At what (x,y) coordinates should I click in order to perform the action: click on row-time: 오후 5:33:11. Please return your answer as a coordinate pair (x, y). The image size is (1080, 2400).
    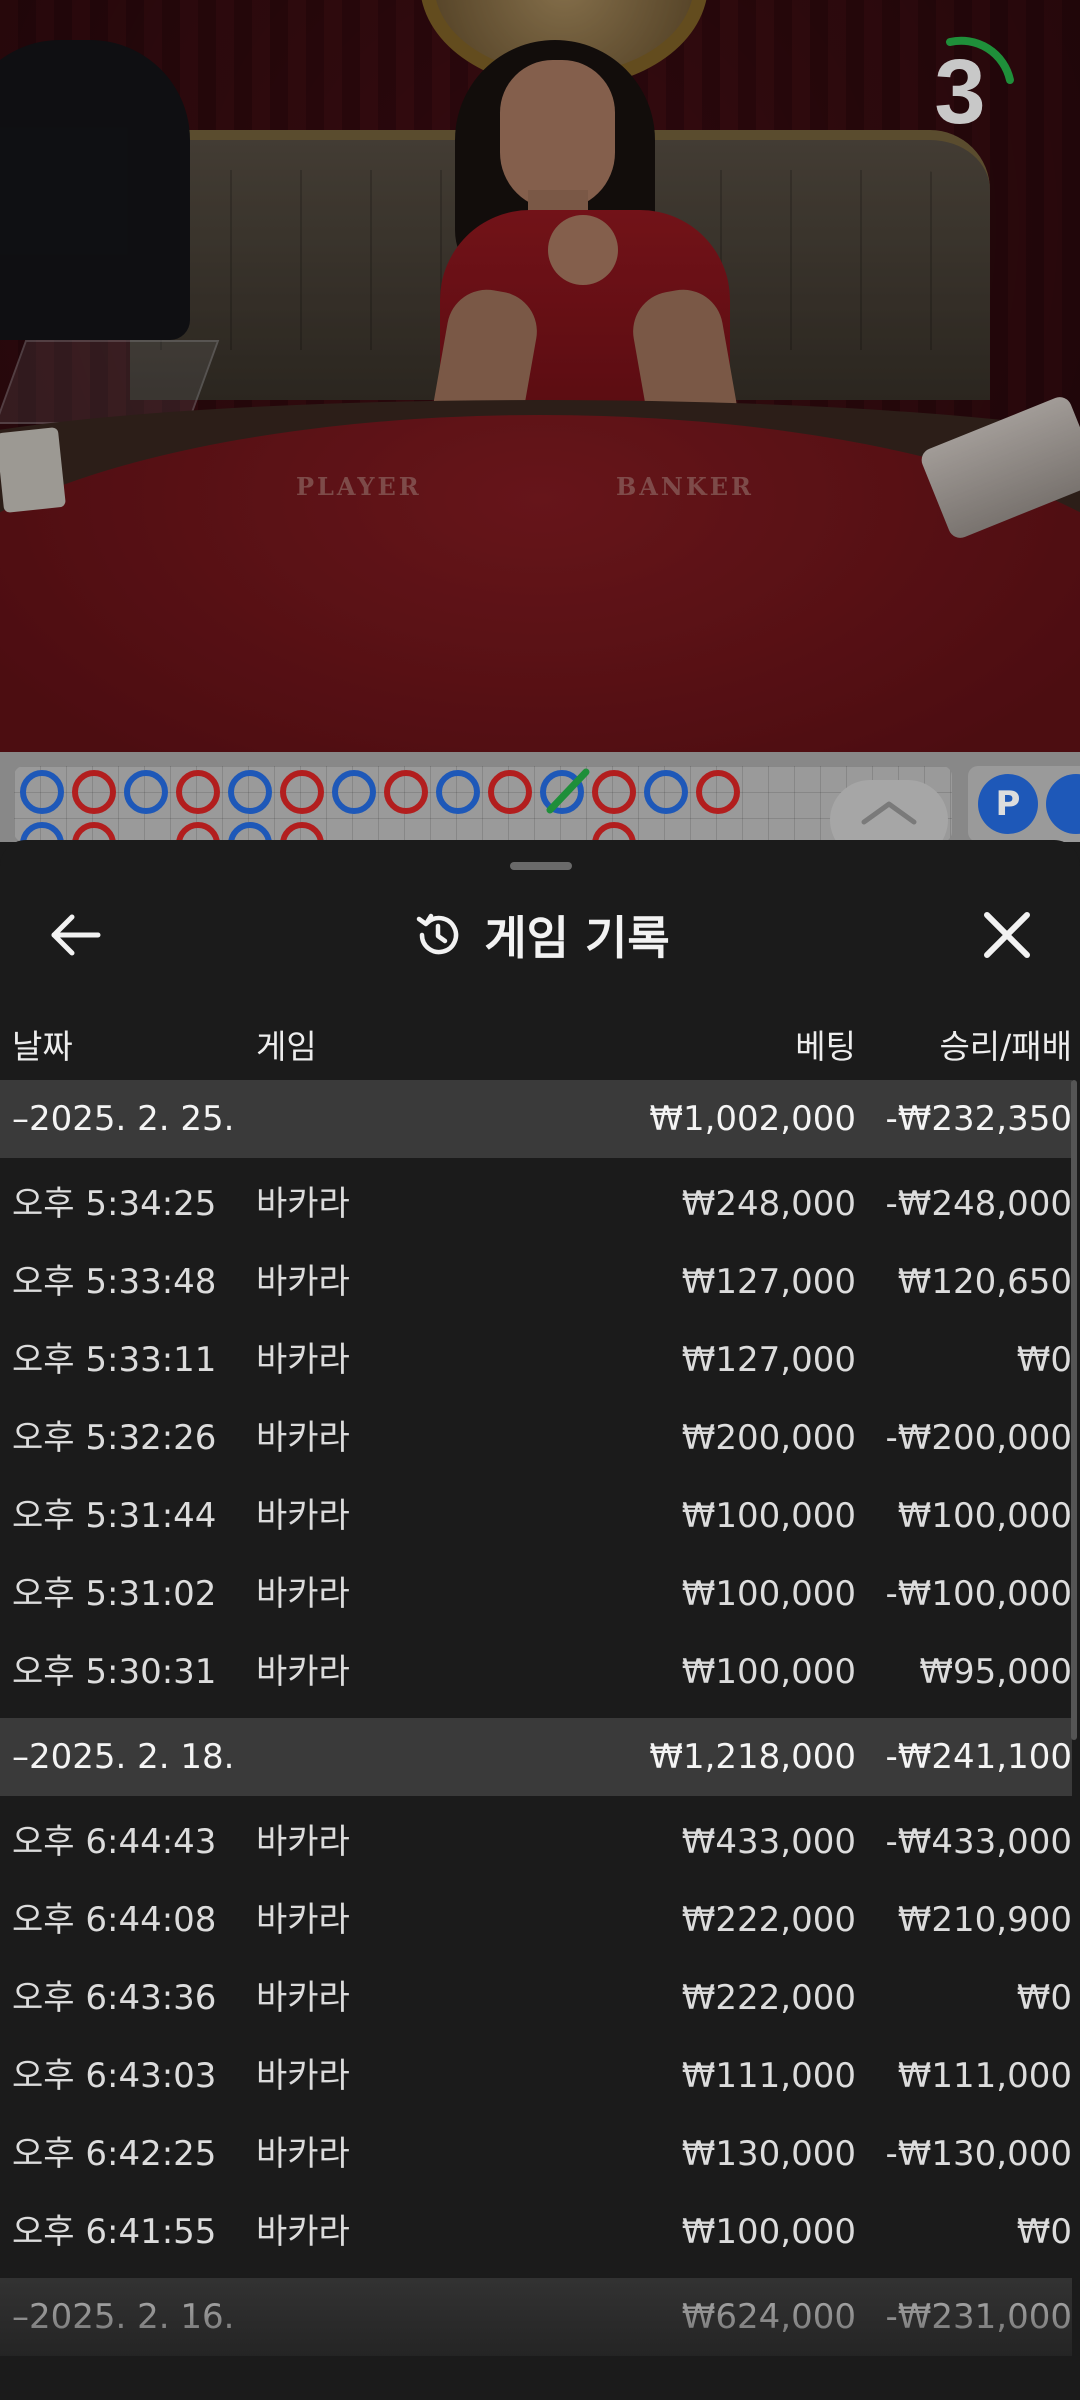
    Looking at the image, I should click on (114, 1360).